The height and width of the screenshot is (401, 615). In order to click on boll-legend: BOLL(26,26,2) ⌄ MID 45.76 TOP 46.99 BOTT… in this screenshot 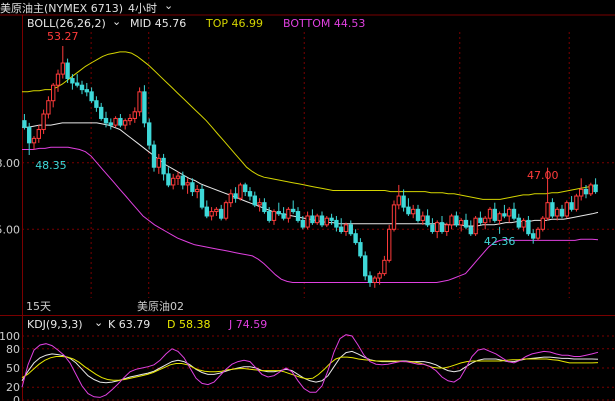, I will do `click(307, 23)`.